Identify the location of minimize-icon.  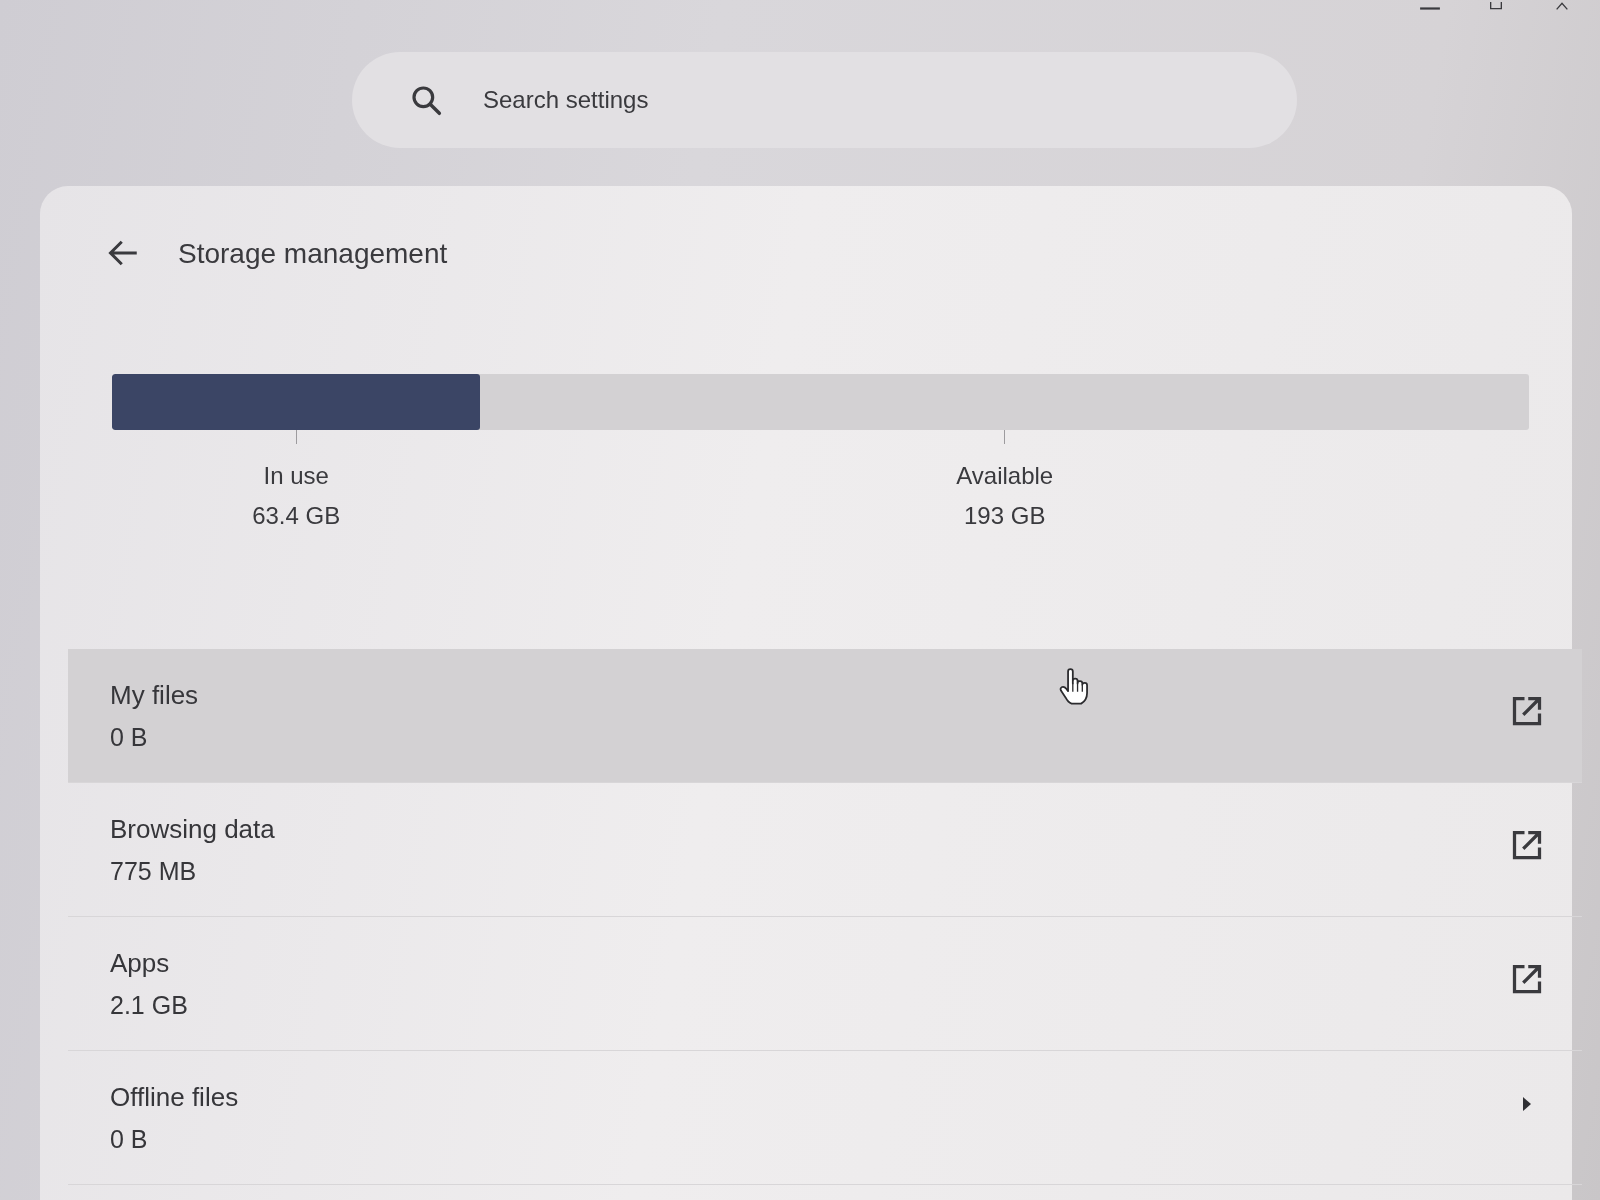
(1430, 8).